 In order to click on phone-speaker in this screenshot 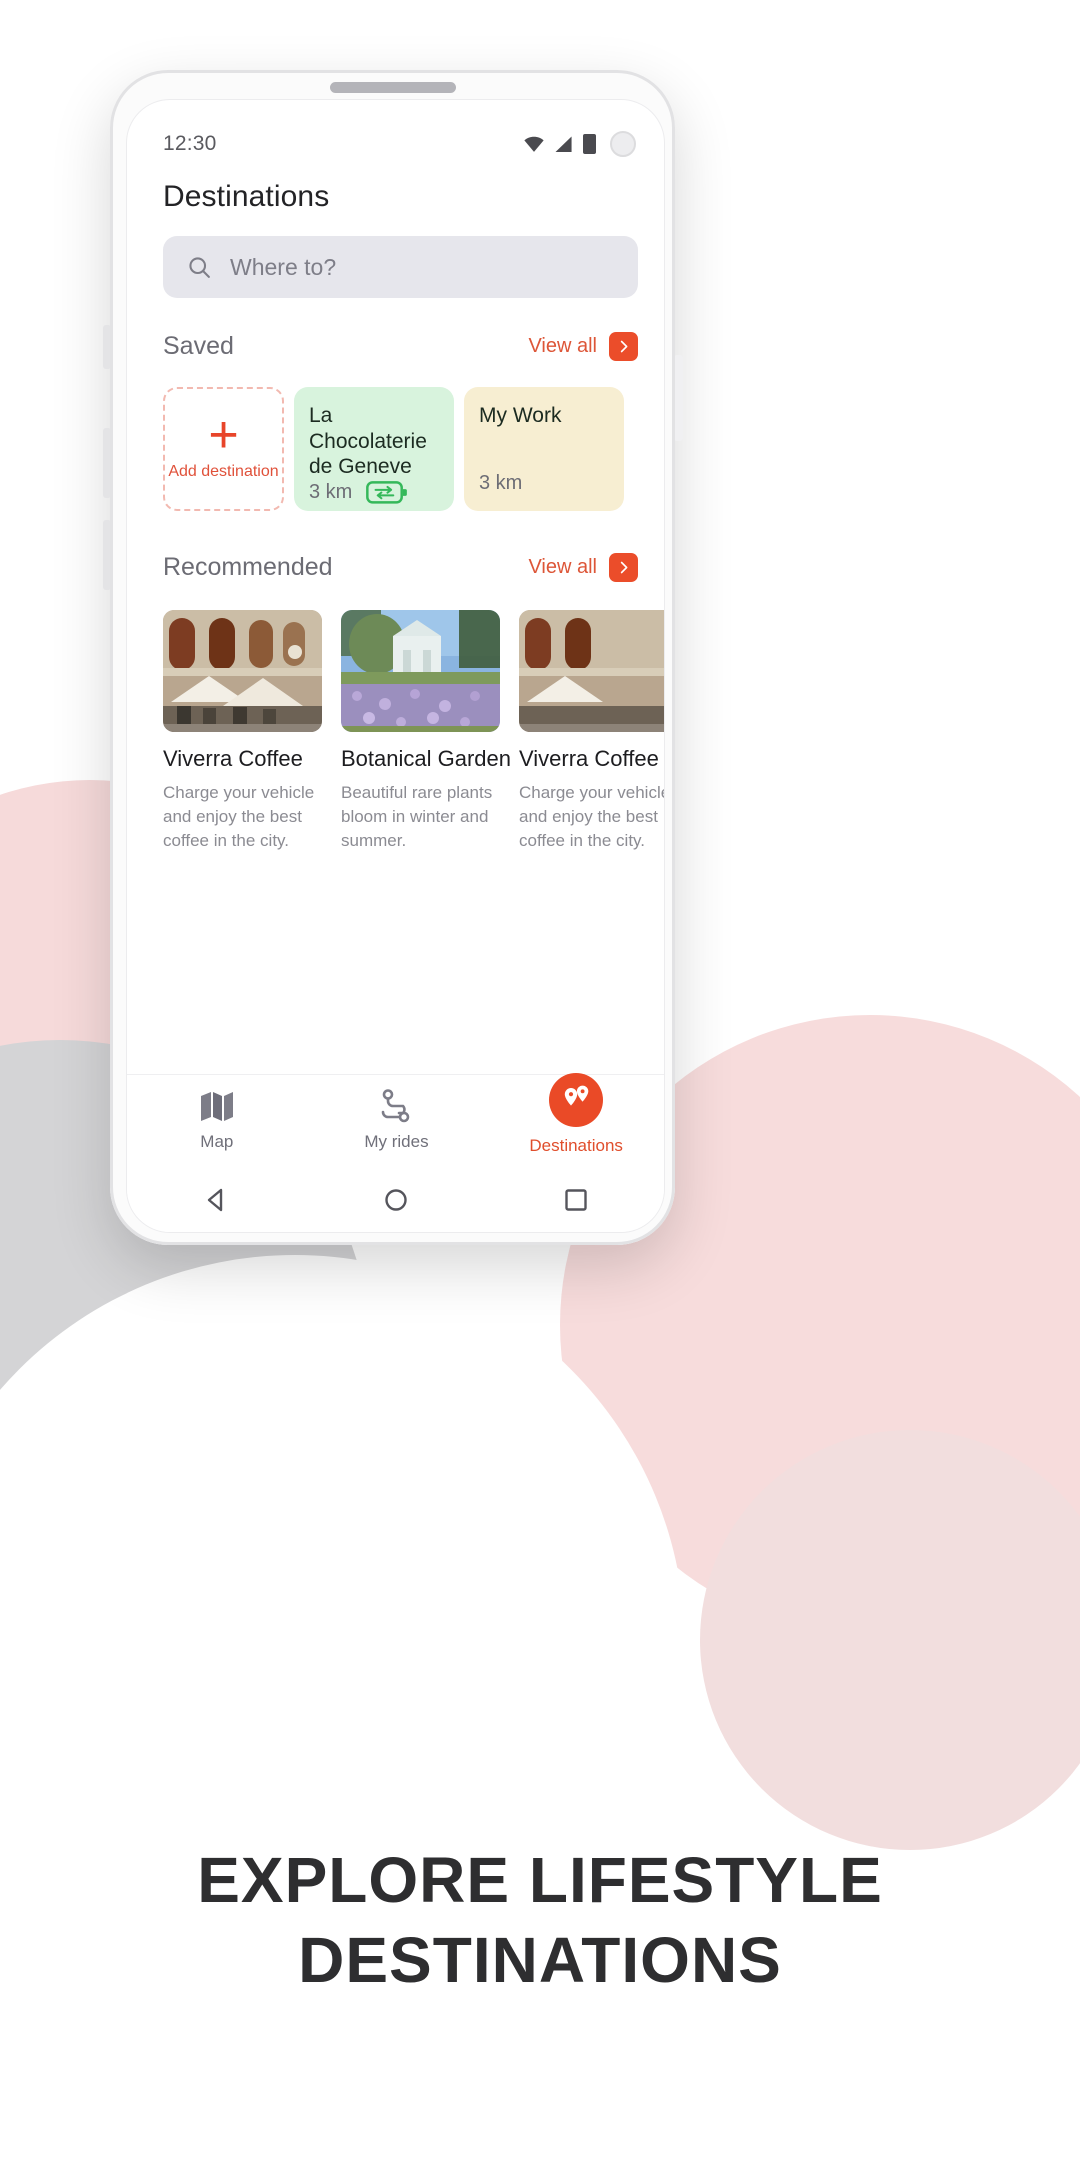, I will do `click(392, 87)`.